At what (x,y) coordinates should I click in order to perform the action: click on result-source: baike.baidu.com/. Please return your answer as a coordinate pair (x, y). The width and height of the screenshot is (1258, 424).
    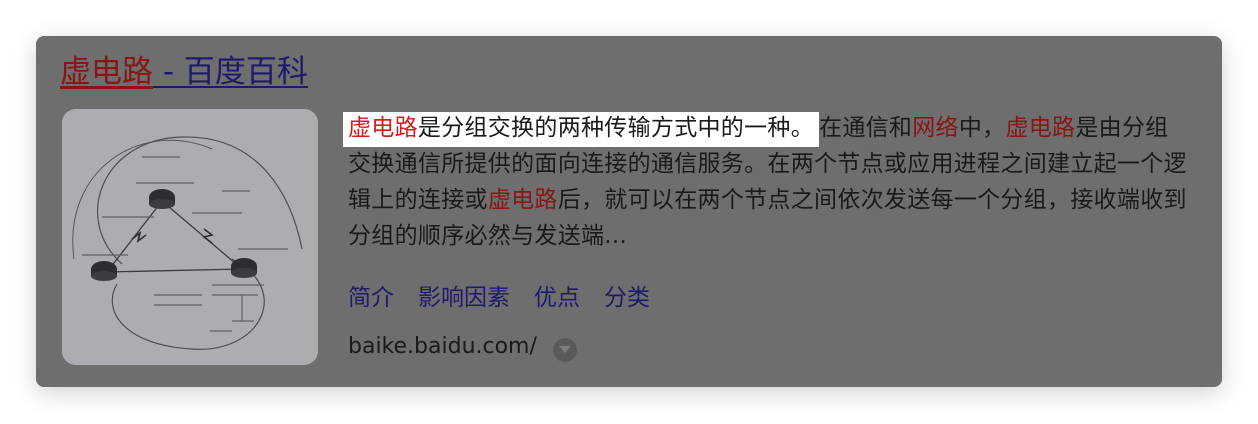
    Looking at the image, I should click on (462, 347).